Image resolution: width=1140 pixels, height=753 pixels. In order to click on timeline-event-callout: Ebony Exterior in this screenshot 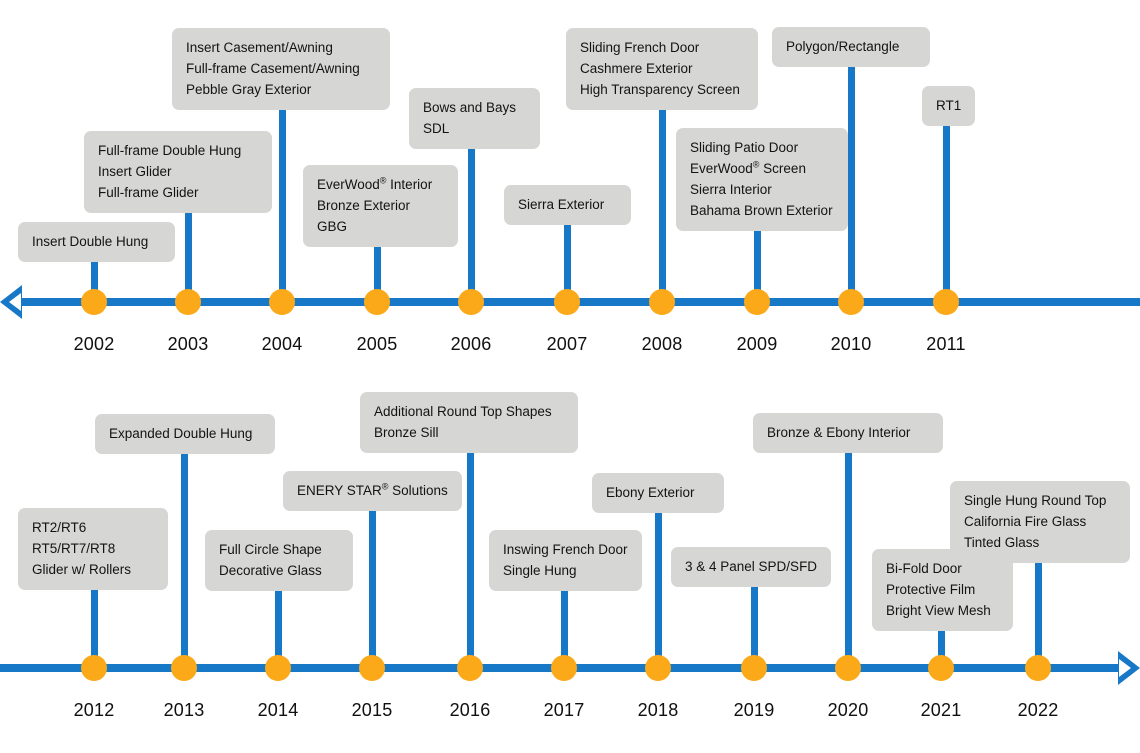, I will do `click(658, 493)`.